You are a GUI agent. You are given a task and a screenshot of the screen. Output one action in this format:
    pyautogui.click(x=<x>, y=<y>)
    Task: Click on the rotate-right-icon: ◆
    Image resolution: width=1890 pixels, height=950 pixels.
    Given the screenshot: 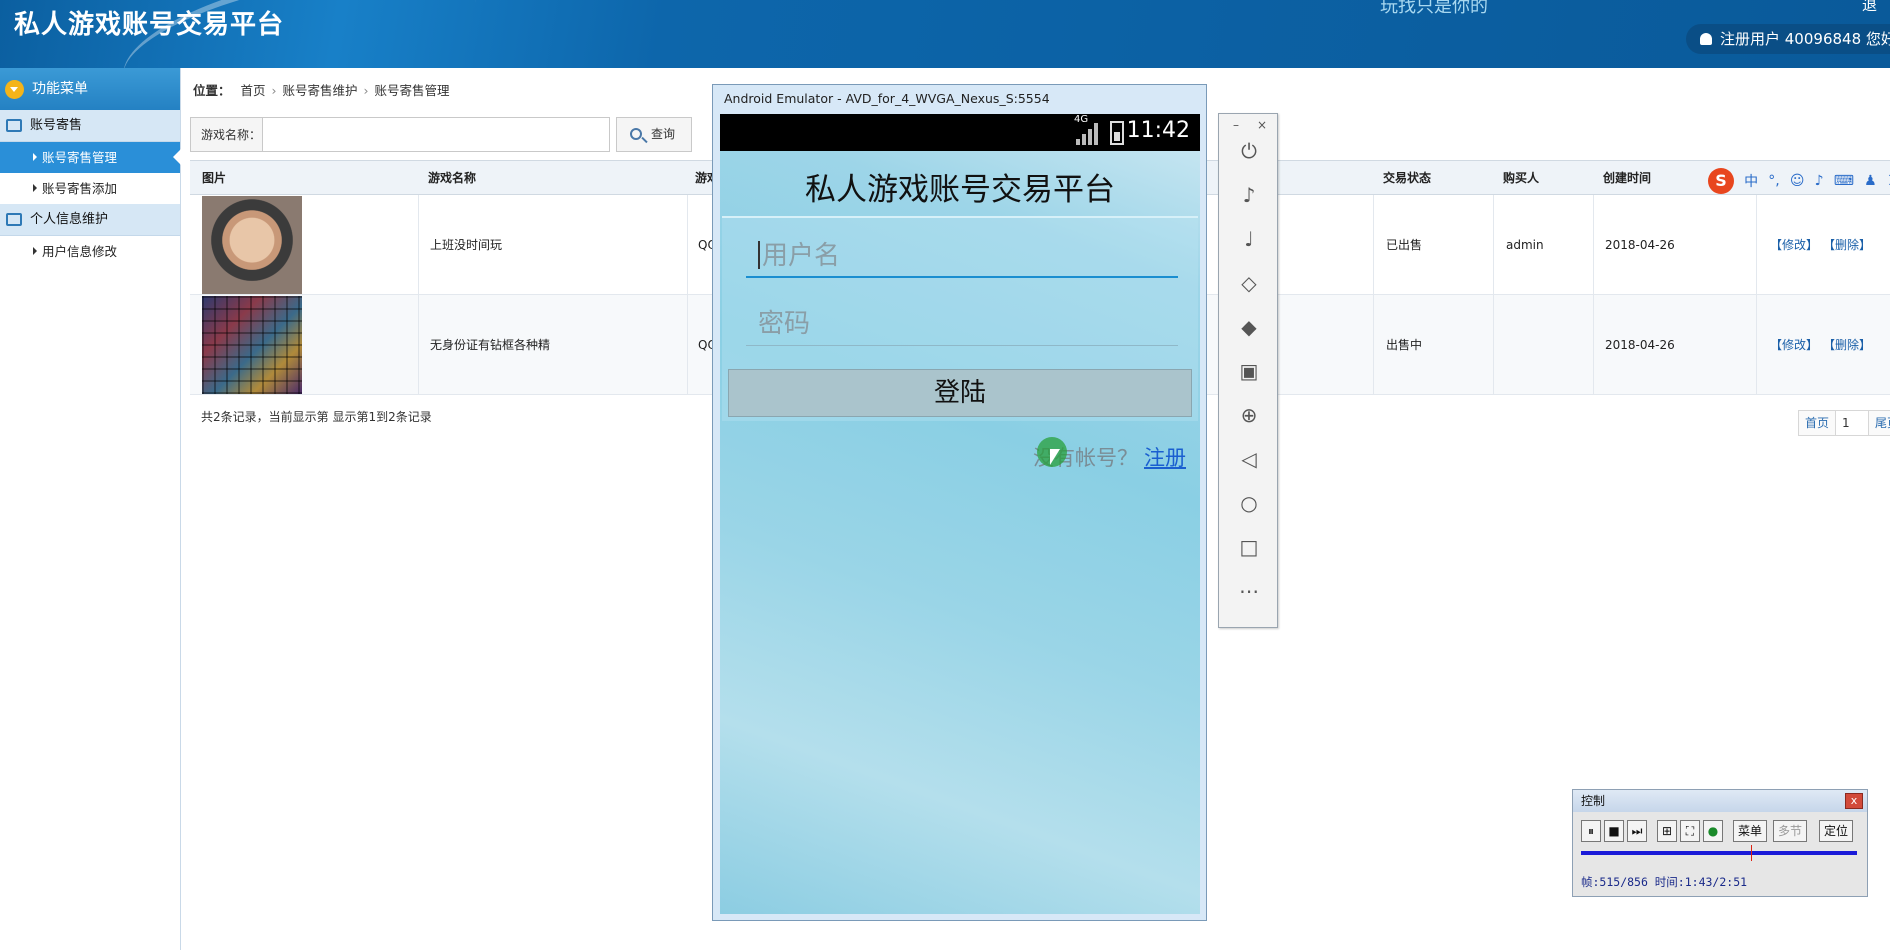 What is the action you would take?
    pyautogui.click(x=1249, y=327)
    